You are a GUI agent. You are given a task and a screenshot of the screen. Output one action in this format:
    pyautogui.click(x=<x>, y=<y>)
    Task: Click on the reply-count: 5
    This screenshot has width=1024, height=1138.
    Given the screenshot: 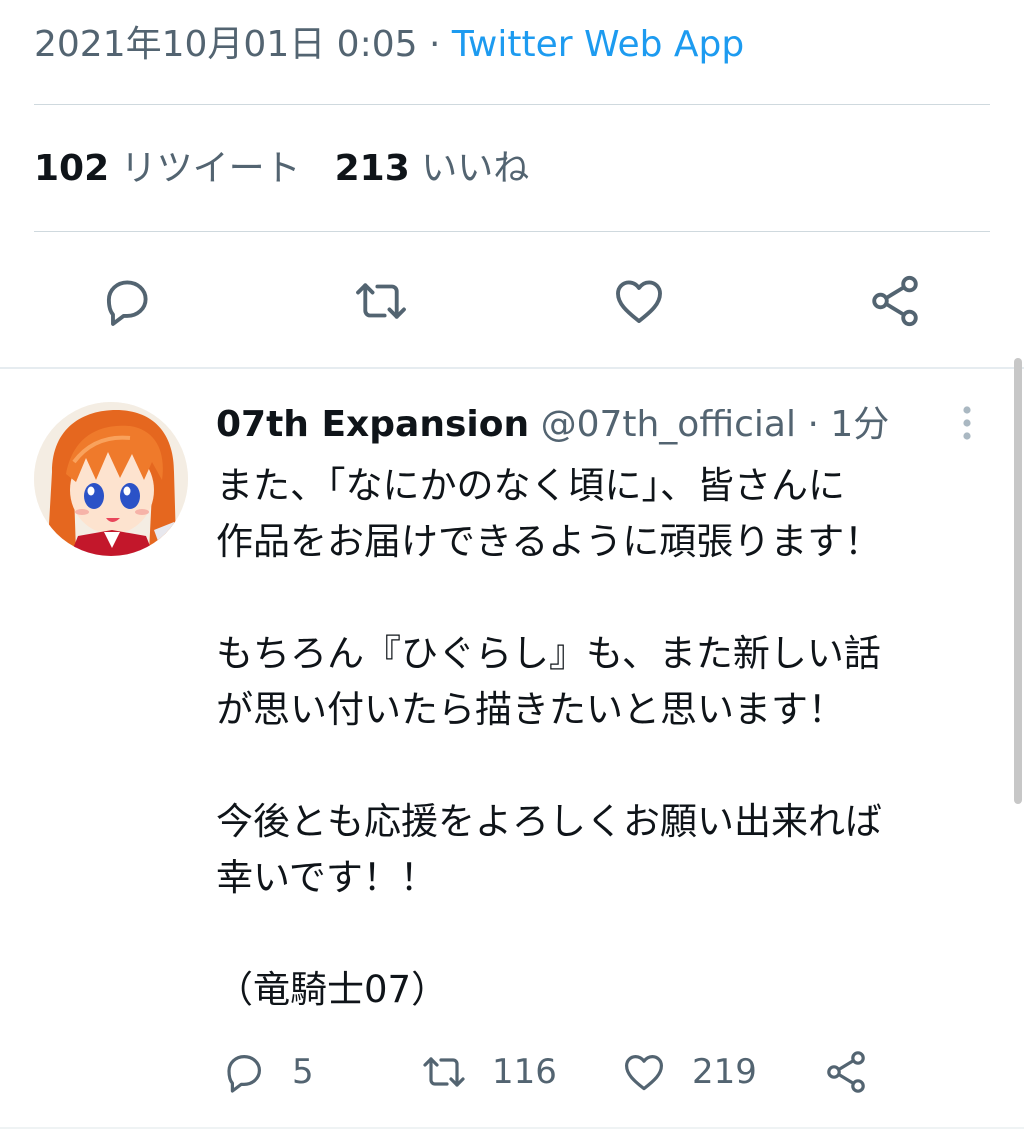 What is the action you would take?
    pyautogui.click(x=303, y=1072)
    